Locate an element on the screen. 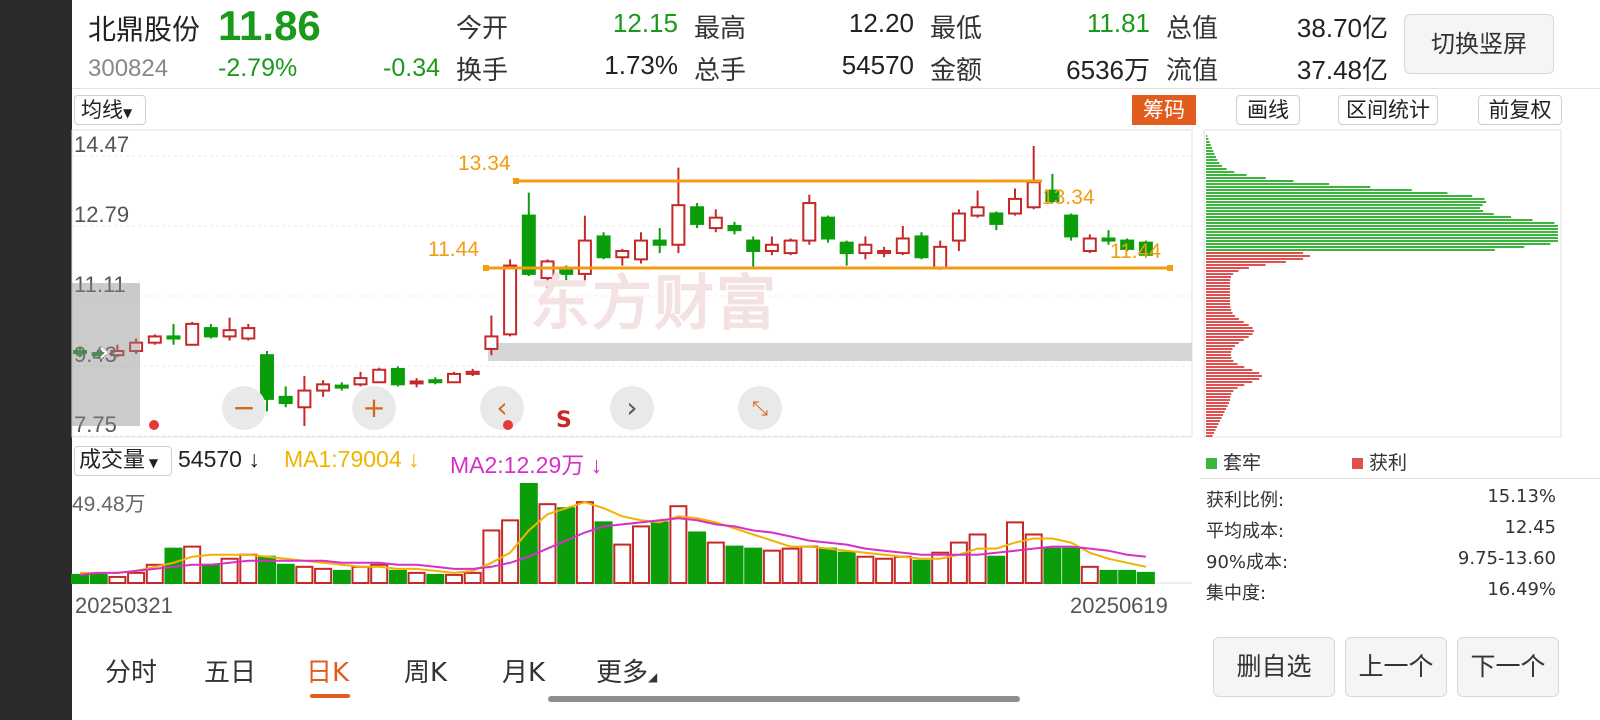 The width and height of the screenshot is (1600, 720). collapse-button: ⤡ is located at coordinates (760, 408).